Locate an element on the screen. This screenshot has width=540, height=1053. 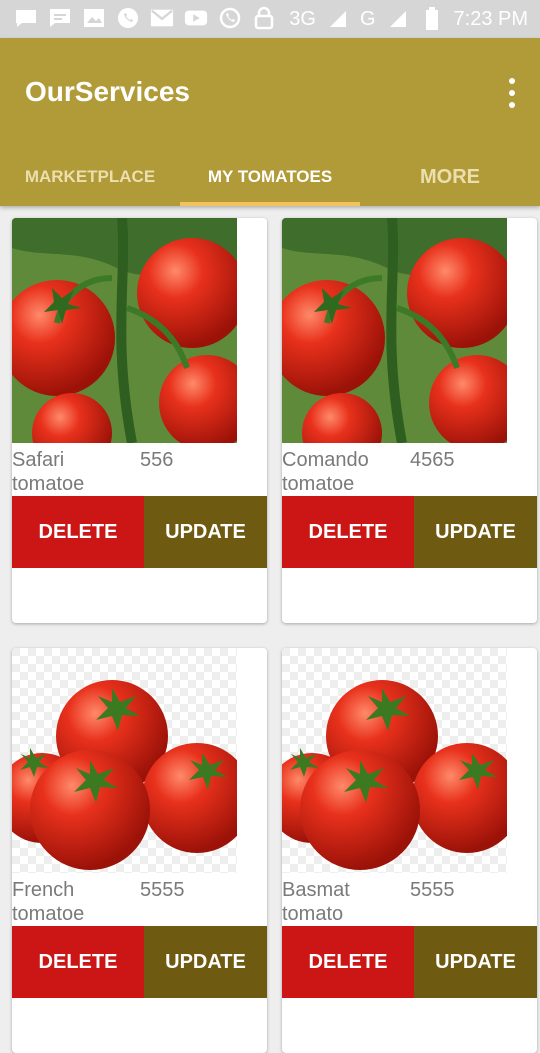
status-bar: 3G G 7:23 PM is located at coordinates (270, 19).